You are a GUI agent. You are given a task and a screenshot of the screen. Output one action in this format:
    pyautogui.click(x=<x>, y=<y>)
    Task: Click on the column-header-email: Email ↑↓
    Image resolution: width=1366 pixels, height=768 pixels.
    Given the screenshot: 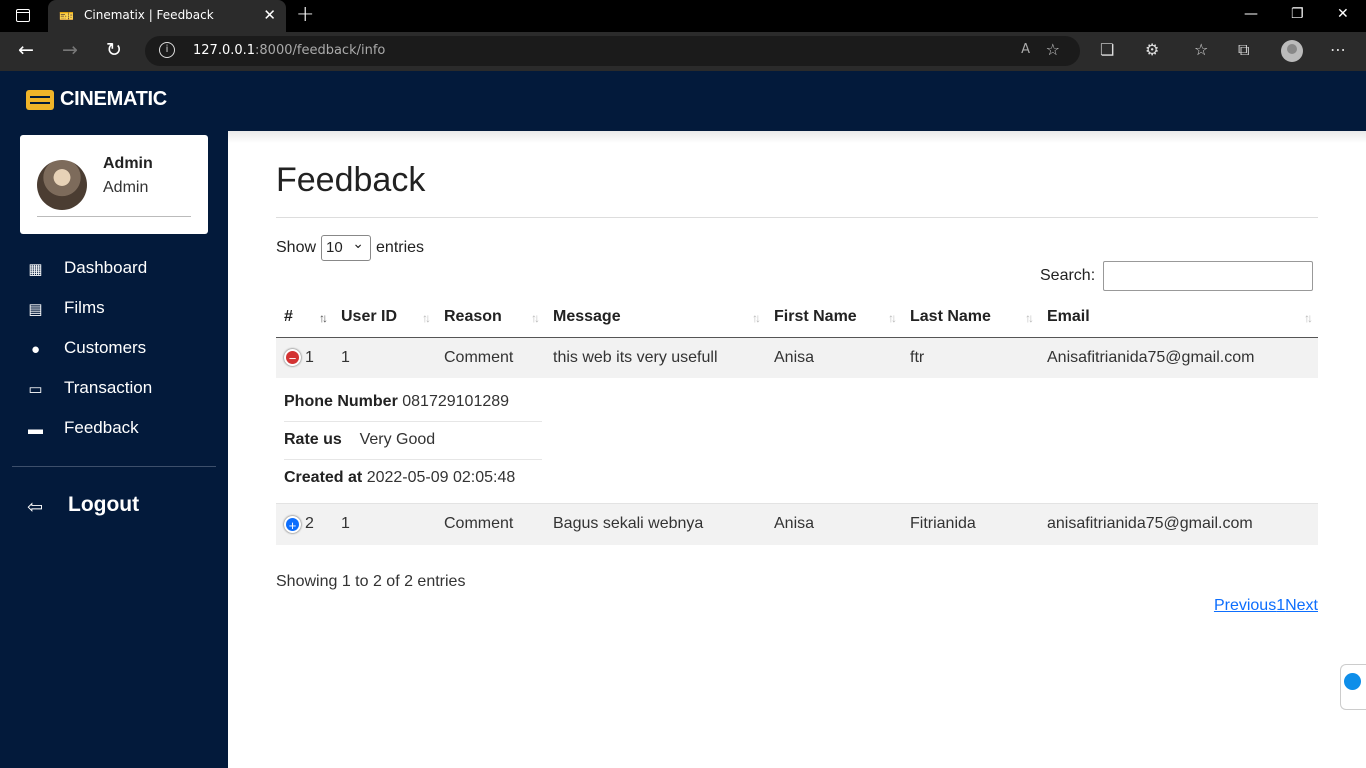 What is the action you would take?
    pyautogui.click(x=1178, y=318)
    